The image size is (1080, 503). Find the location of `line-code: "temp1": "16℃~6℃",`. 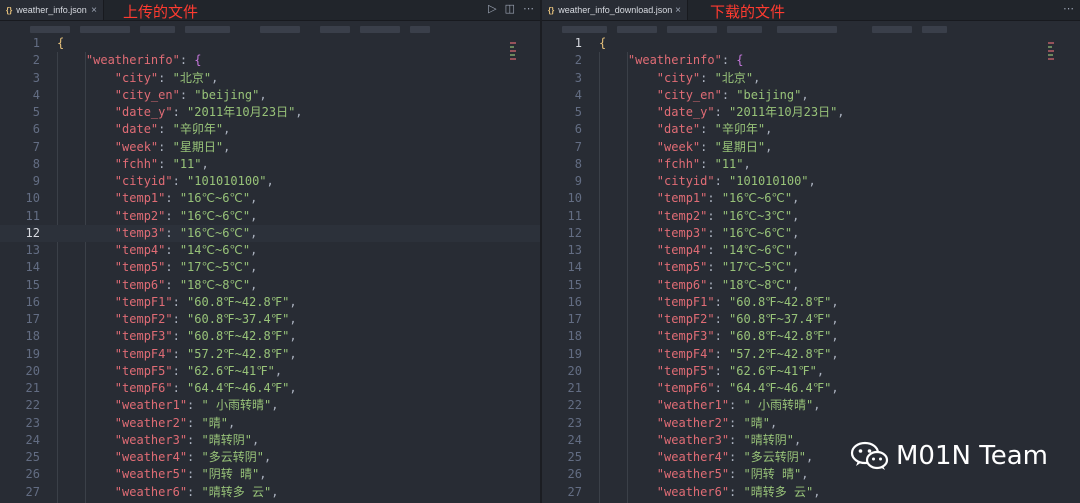

line-code: "temp1": "16℃~6℃", is located at coordinates (728, 198).